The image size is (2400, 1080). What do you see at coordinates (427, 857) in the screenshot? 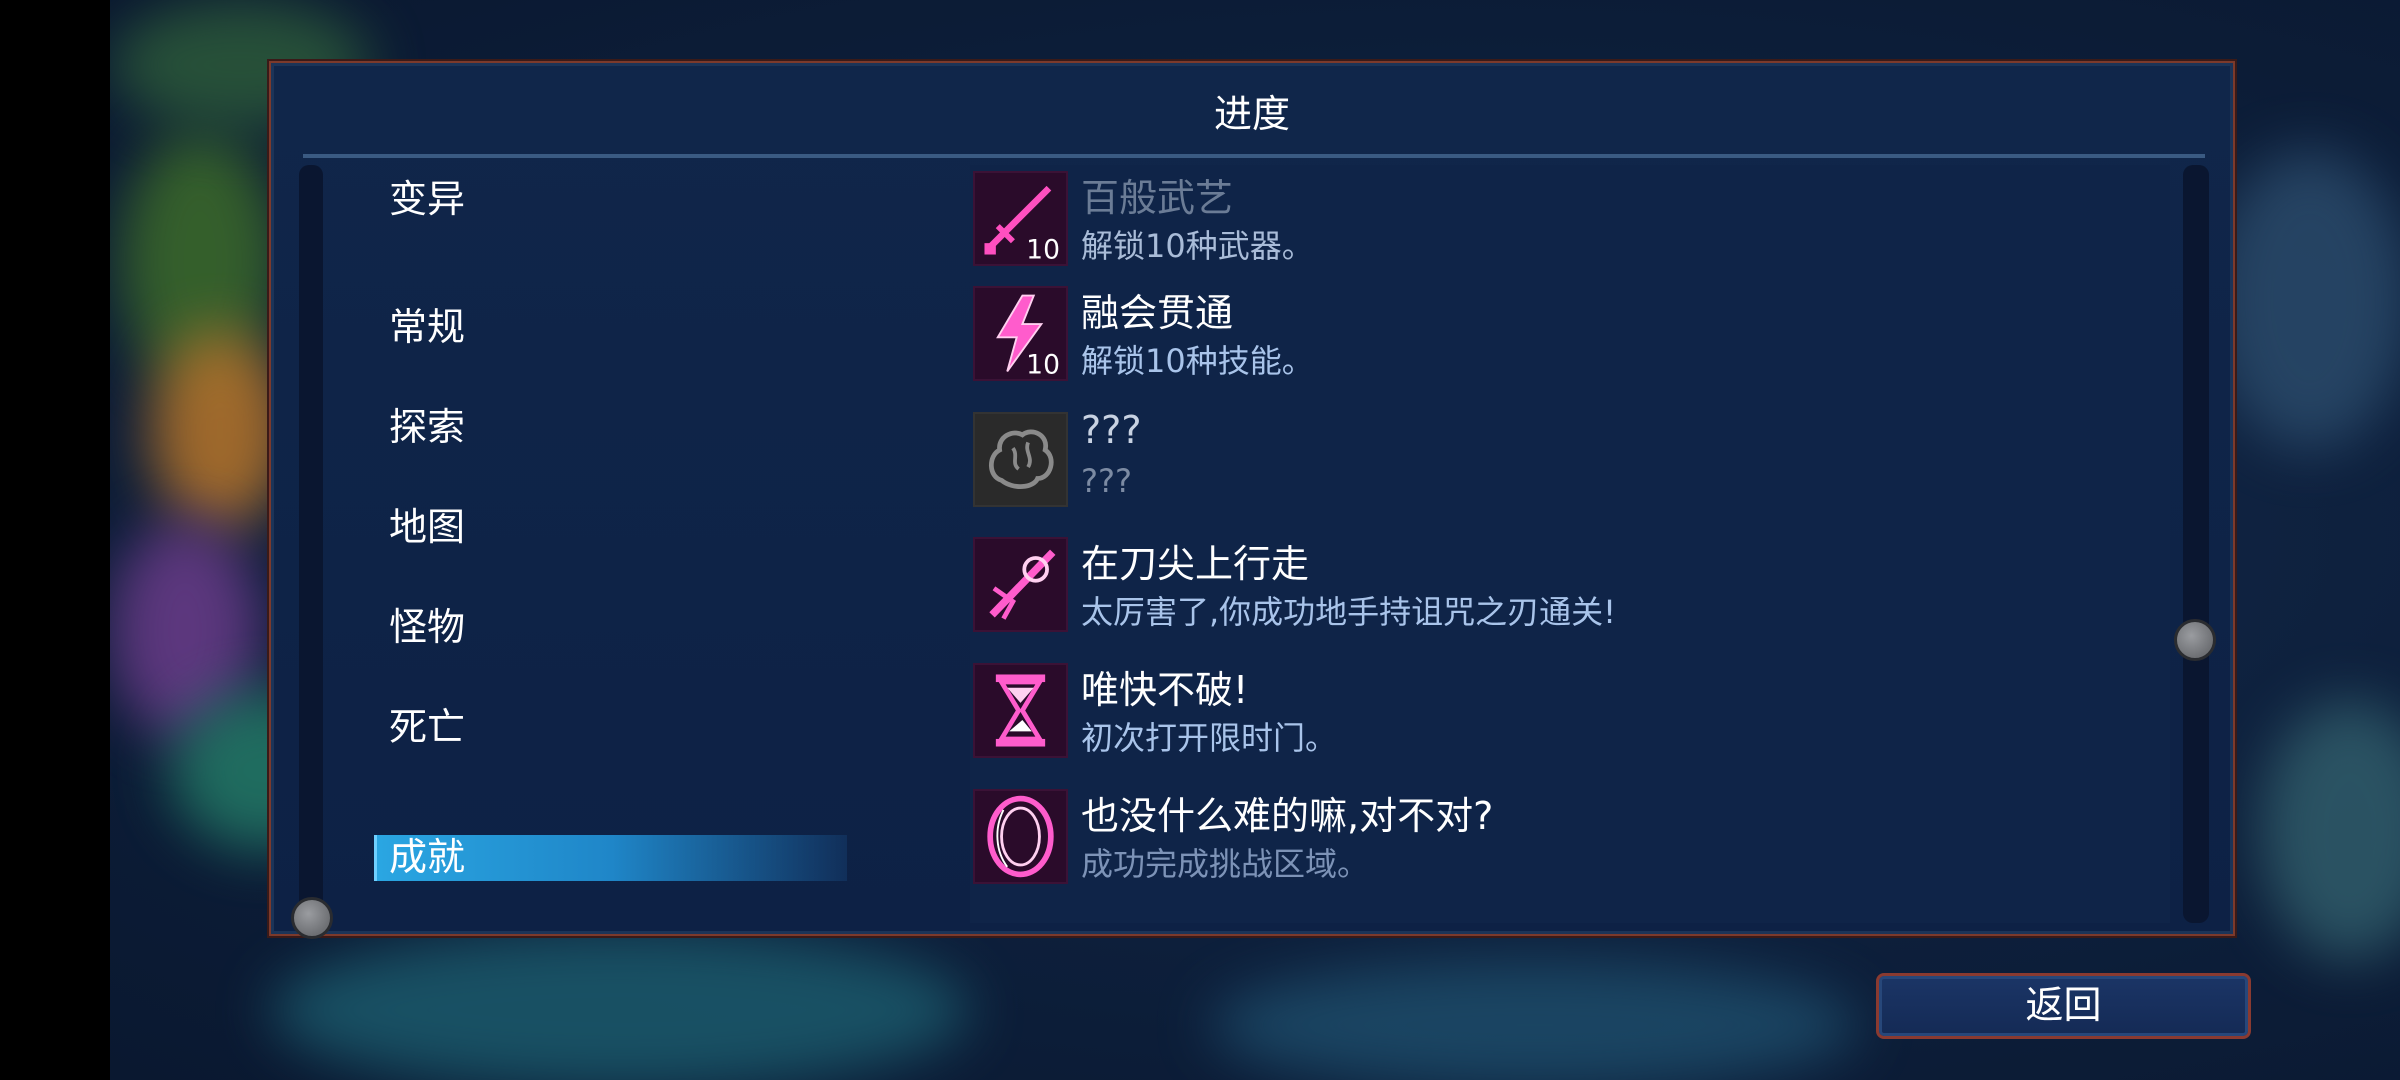
I see `category-achievements: 成就` at bounding box center [427, 857].